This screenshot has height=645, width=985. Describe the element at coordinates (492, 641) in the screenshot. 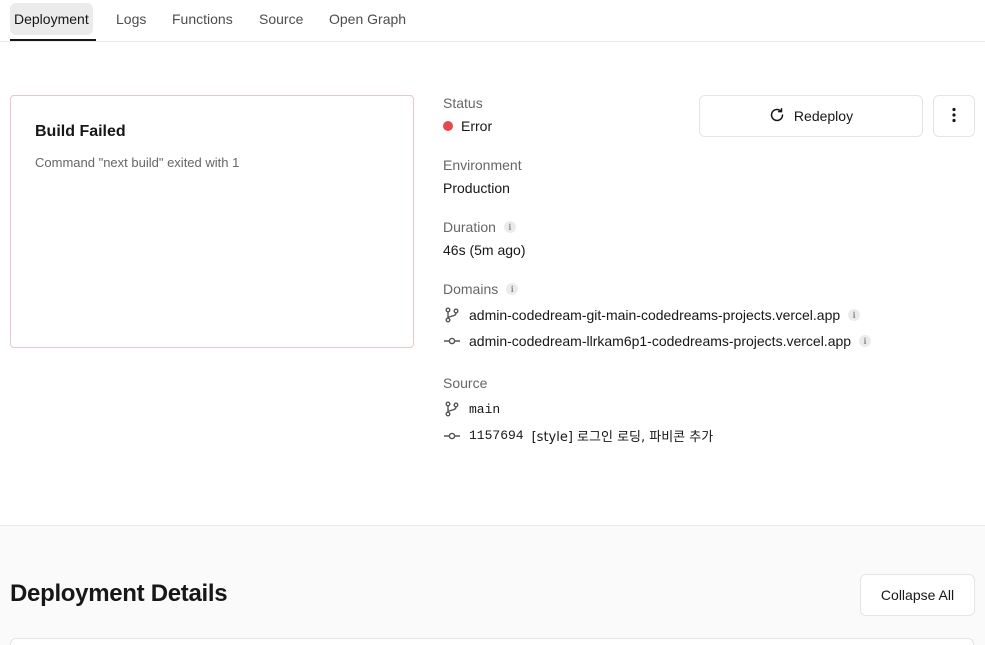

I see `details-panel` at that location.